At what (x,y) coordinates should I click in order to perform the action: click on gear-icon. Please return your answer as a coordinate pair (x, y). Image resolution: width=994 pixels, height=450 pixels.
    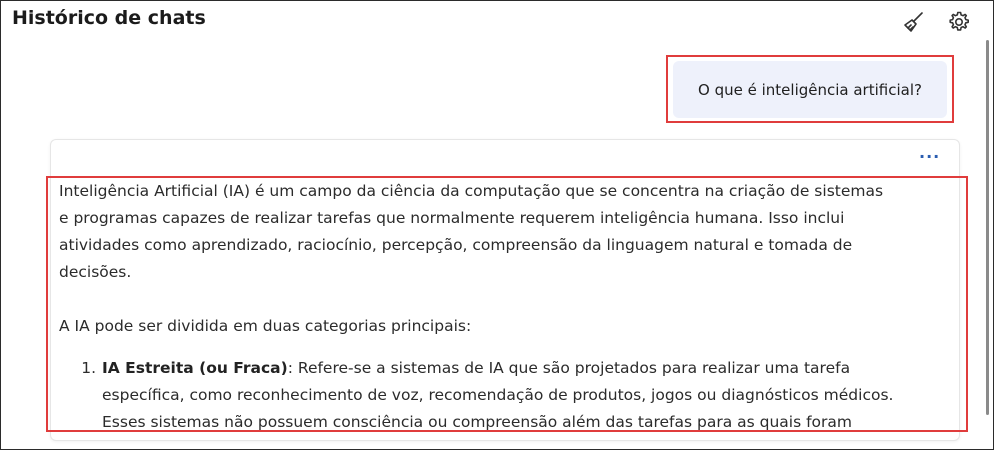
    Looking at the image, I should click on (959, 22).